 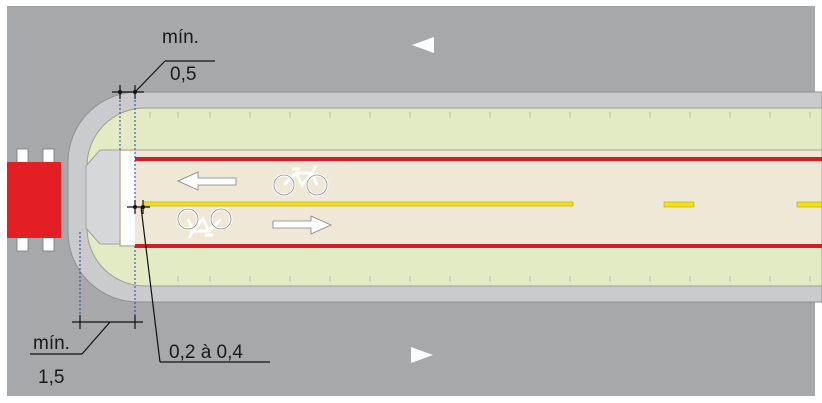 What do you see at coordinates (34, 200) in the screenshot?
I see `red-obstacle` at bounding box center [34, 200].